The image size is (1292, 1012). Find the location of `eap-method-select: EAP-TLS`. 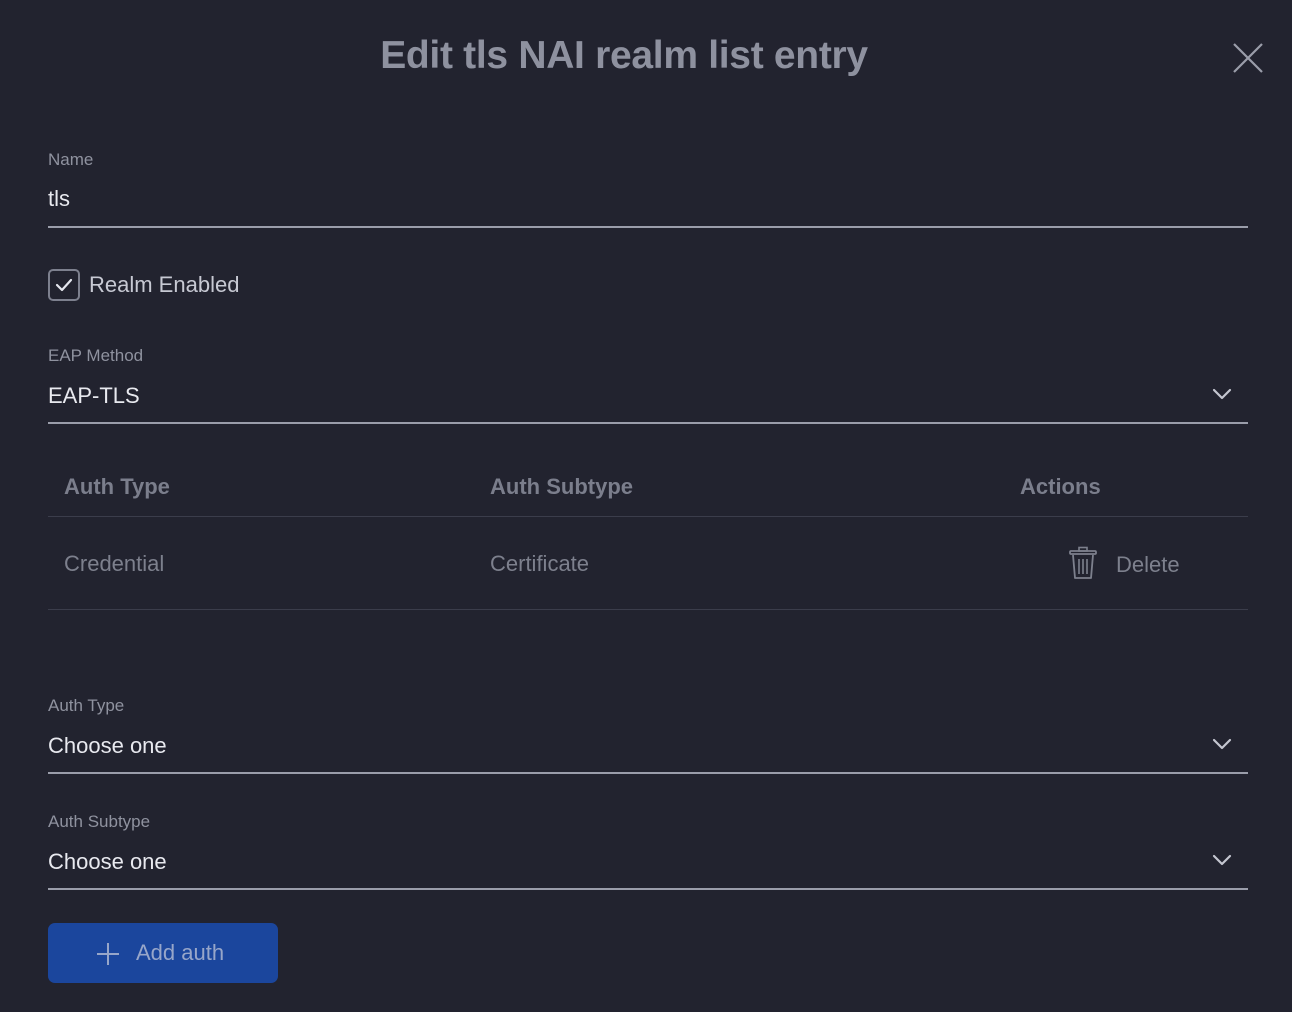

eap-method-select: EAP-TLS is located at coordinates (648, 401).